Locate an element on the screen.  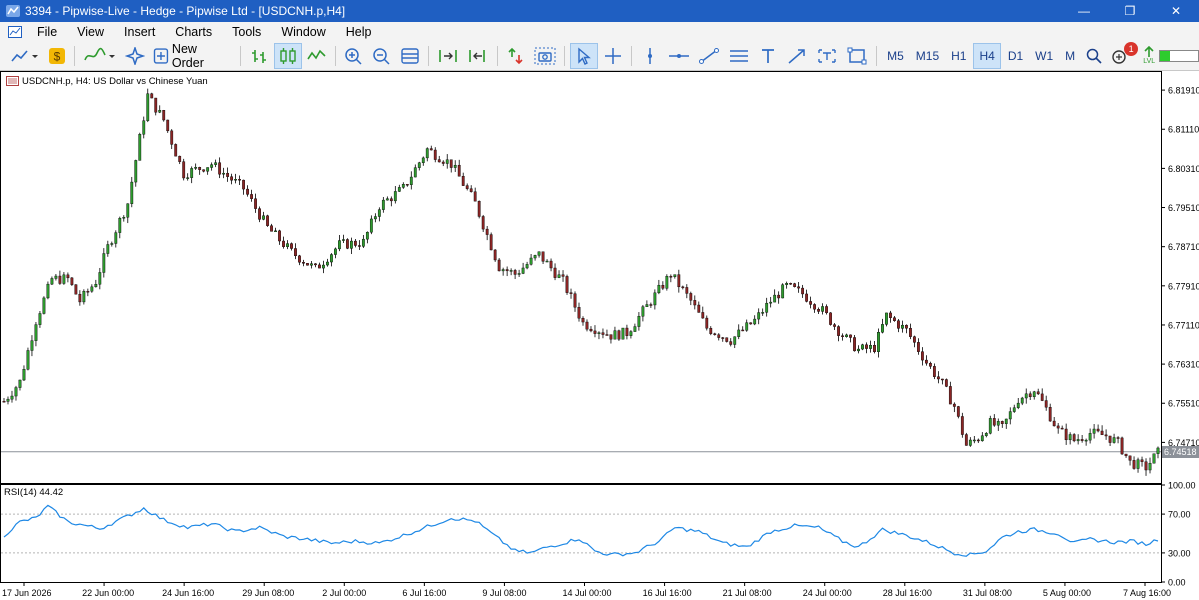
vertical-line-button is located at coordinates (650, 56).